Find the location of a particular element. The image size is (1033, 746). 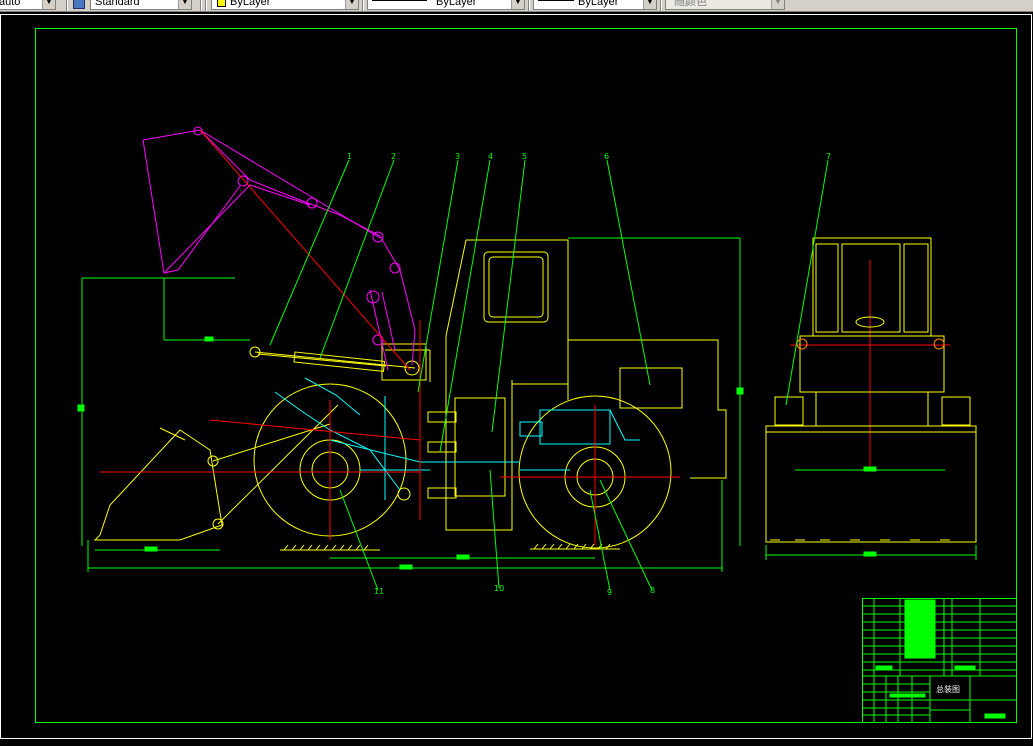

color-swatch is located at coordinates (221, 3).